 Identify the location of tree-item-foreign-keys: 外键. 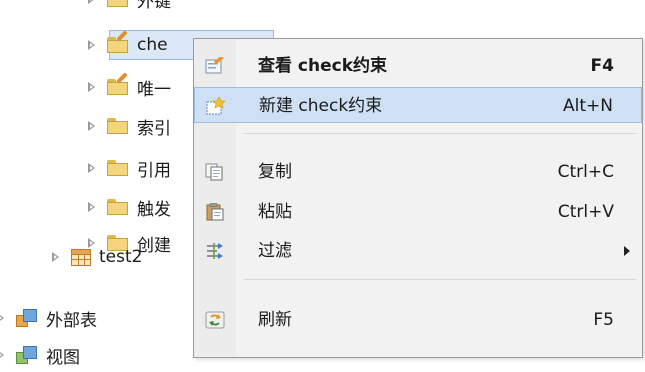
(128, 6).